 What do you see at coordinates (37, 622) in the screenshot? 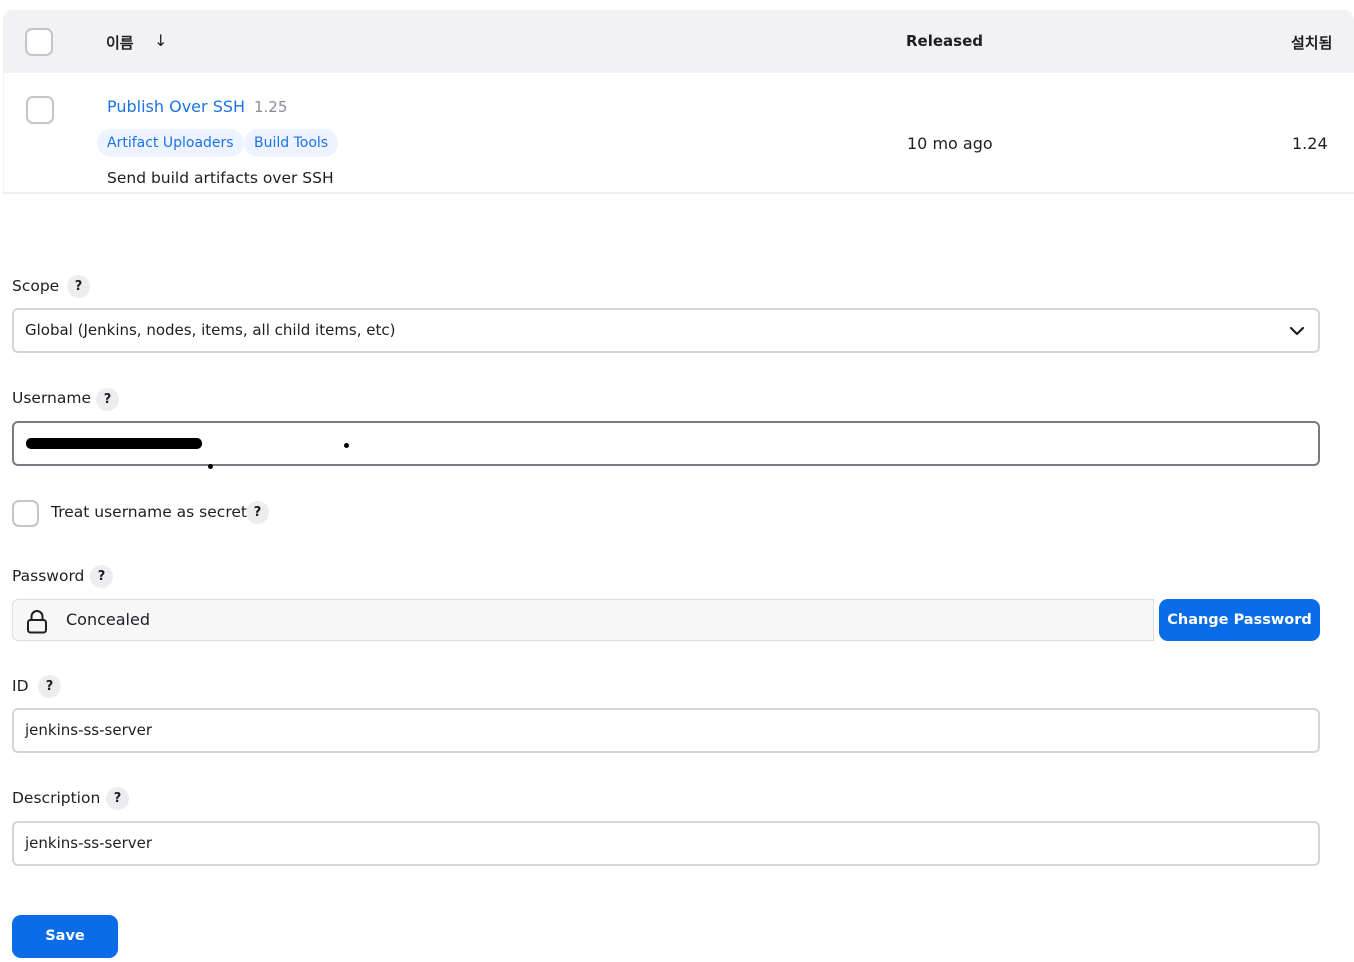
I see `lock-icon` at bounding box center [37, 622].